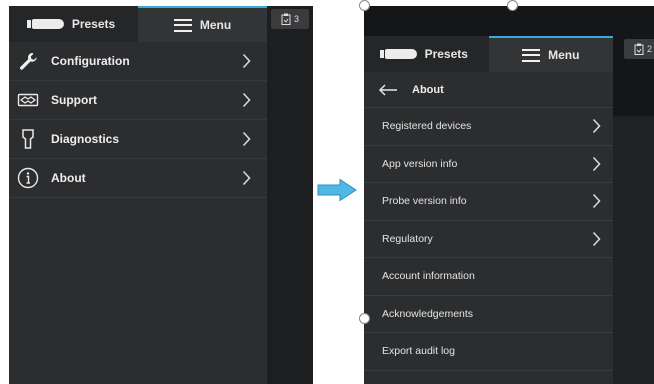 This screenshot has height=384, width=654. Describe the element at coordinates (388, 89) in the screenshot. I see `back-arrow-icon` at that location.